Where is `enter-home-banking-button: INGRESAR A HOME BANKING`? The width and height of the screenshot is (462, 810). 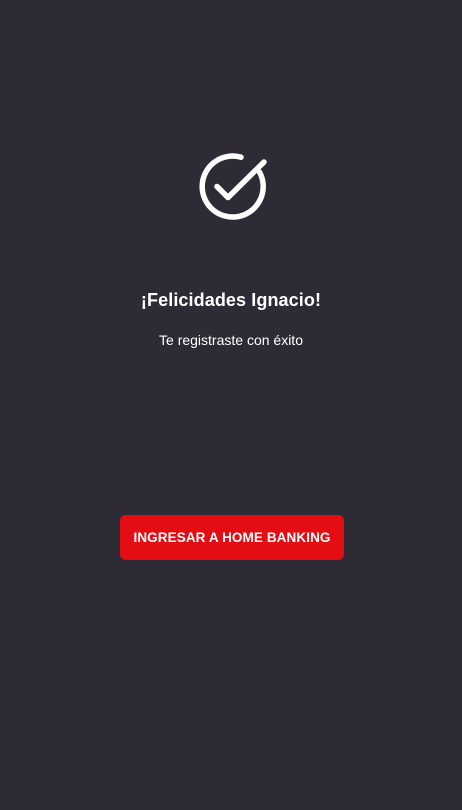 enter-home-banking-button: INGRESAR A HOME BANKING is located at coordinates (232, 537).